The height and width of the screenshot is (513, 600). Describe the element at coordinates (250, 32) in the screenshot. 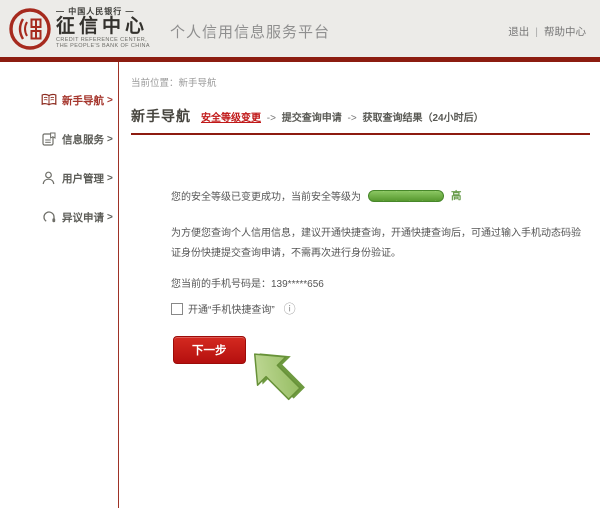

I see `platform-title: 个人信用信息服务平台` at that location.